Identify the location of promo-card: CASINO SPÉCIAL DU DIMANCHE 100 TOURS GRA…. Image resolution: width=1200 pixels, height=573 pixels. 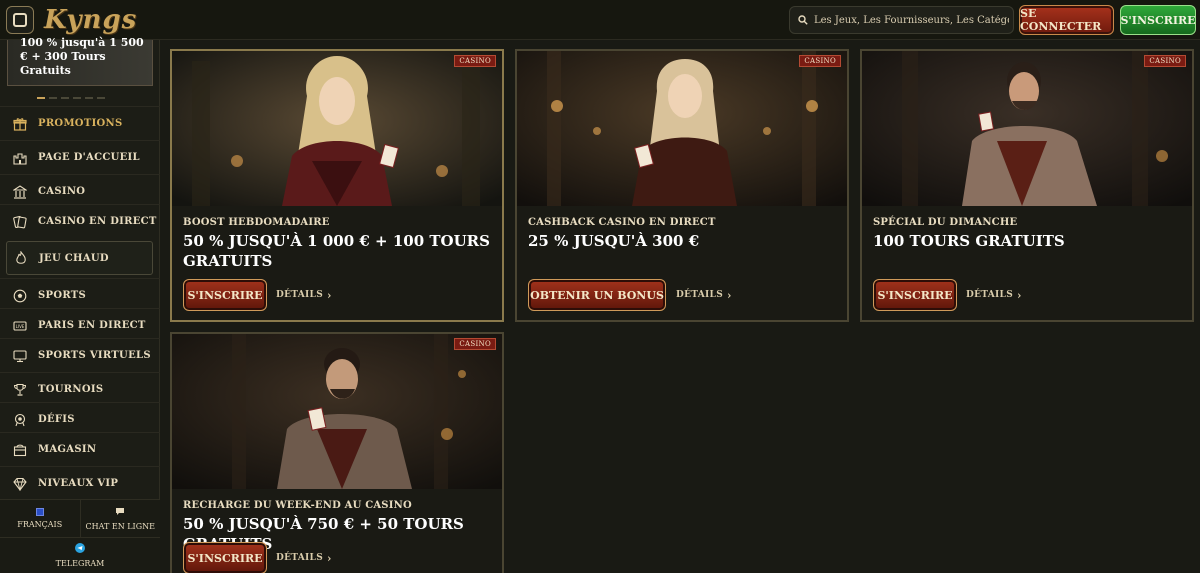
(1027, 185).